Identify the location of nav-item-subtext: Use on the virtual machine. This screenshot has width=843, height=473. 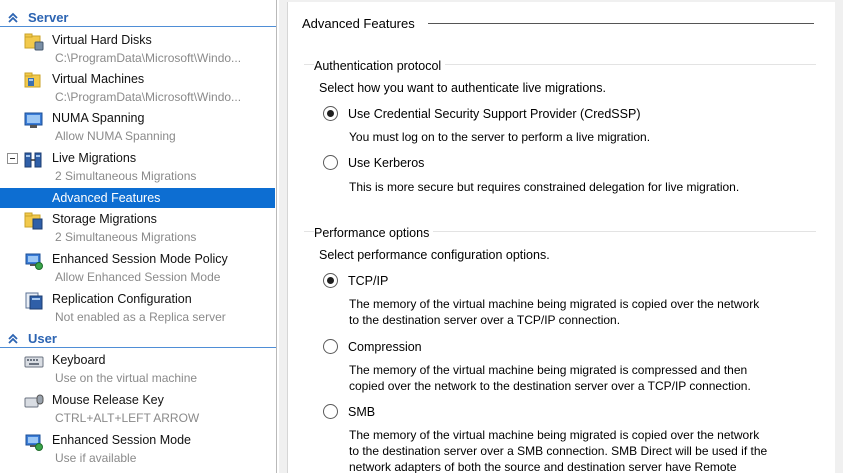
(126, 378).